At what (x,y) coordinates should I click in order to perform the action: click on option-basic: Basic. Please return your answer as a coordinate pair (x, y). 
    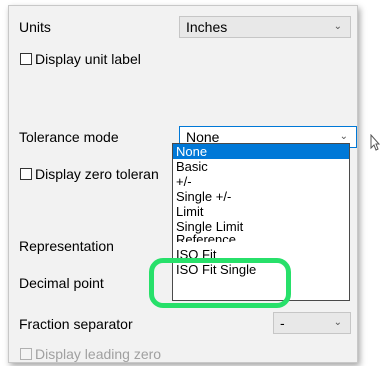
    Looking at the image, I should click on (261, 166).